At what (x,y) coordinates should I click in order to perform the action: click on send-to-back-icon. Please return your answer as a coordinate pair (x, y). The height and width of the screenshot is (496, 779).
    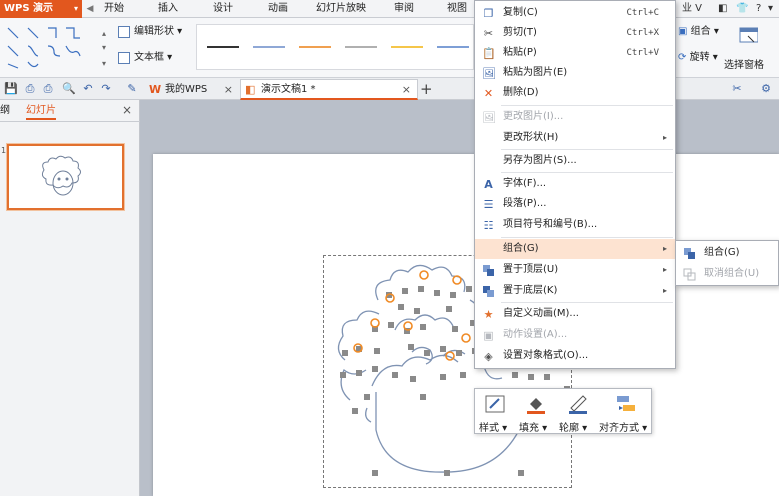
    Looking at the image, I should click on (488, 291).